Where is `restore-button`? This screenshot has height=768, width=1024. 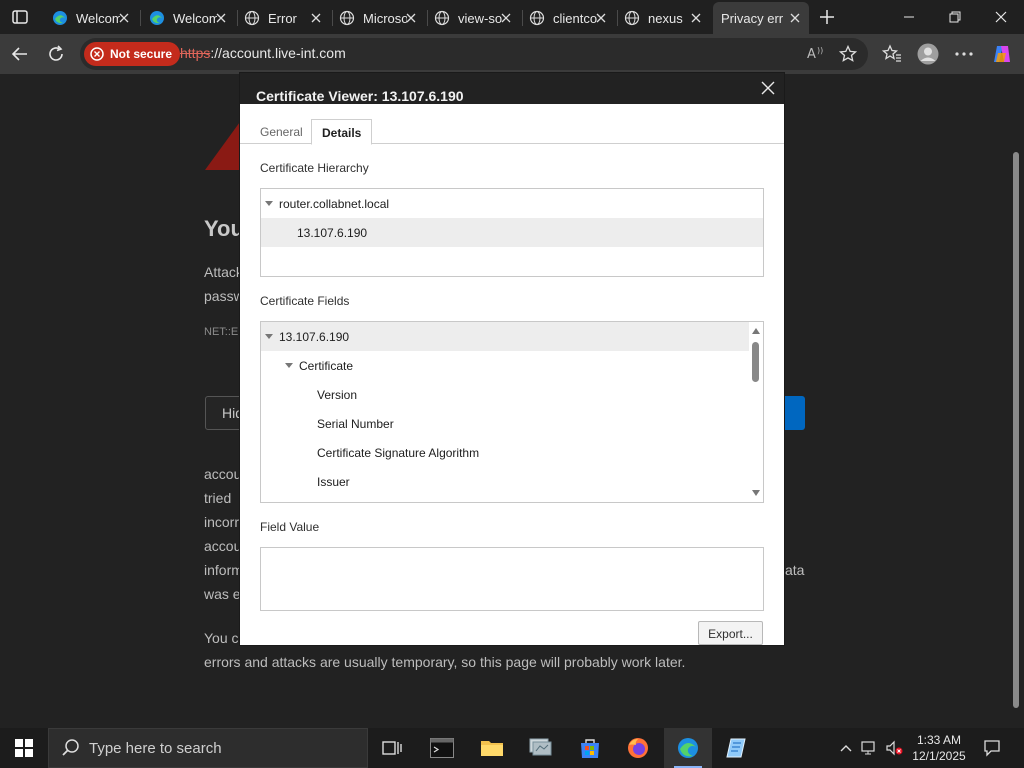
restore-button is located at coordinates (955, 17).